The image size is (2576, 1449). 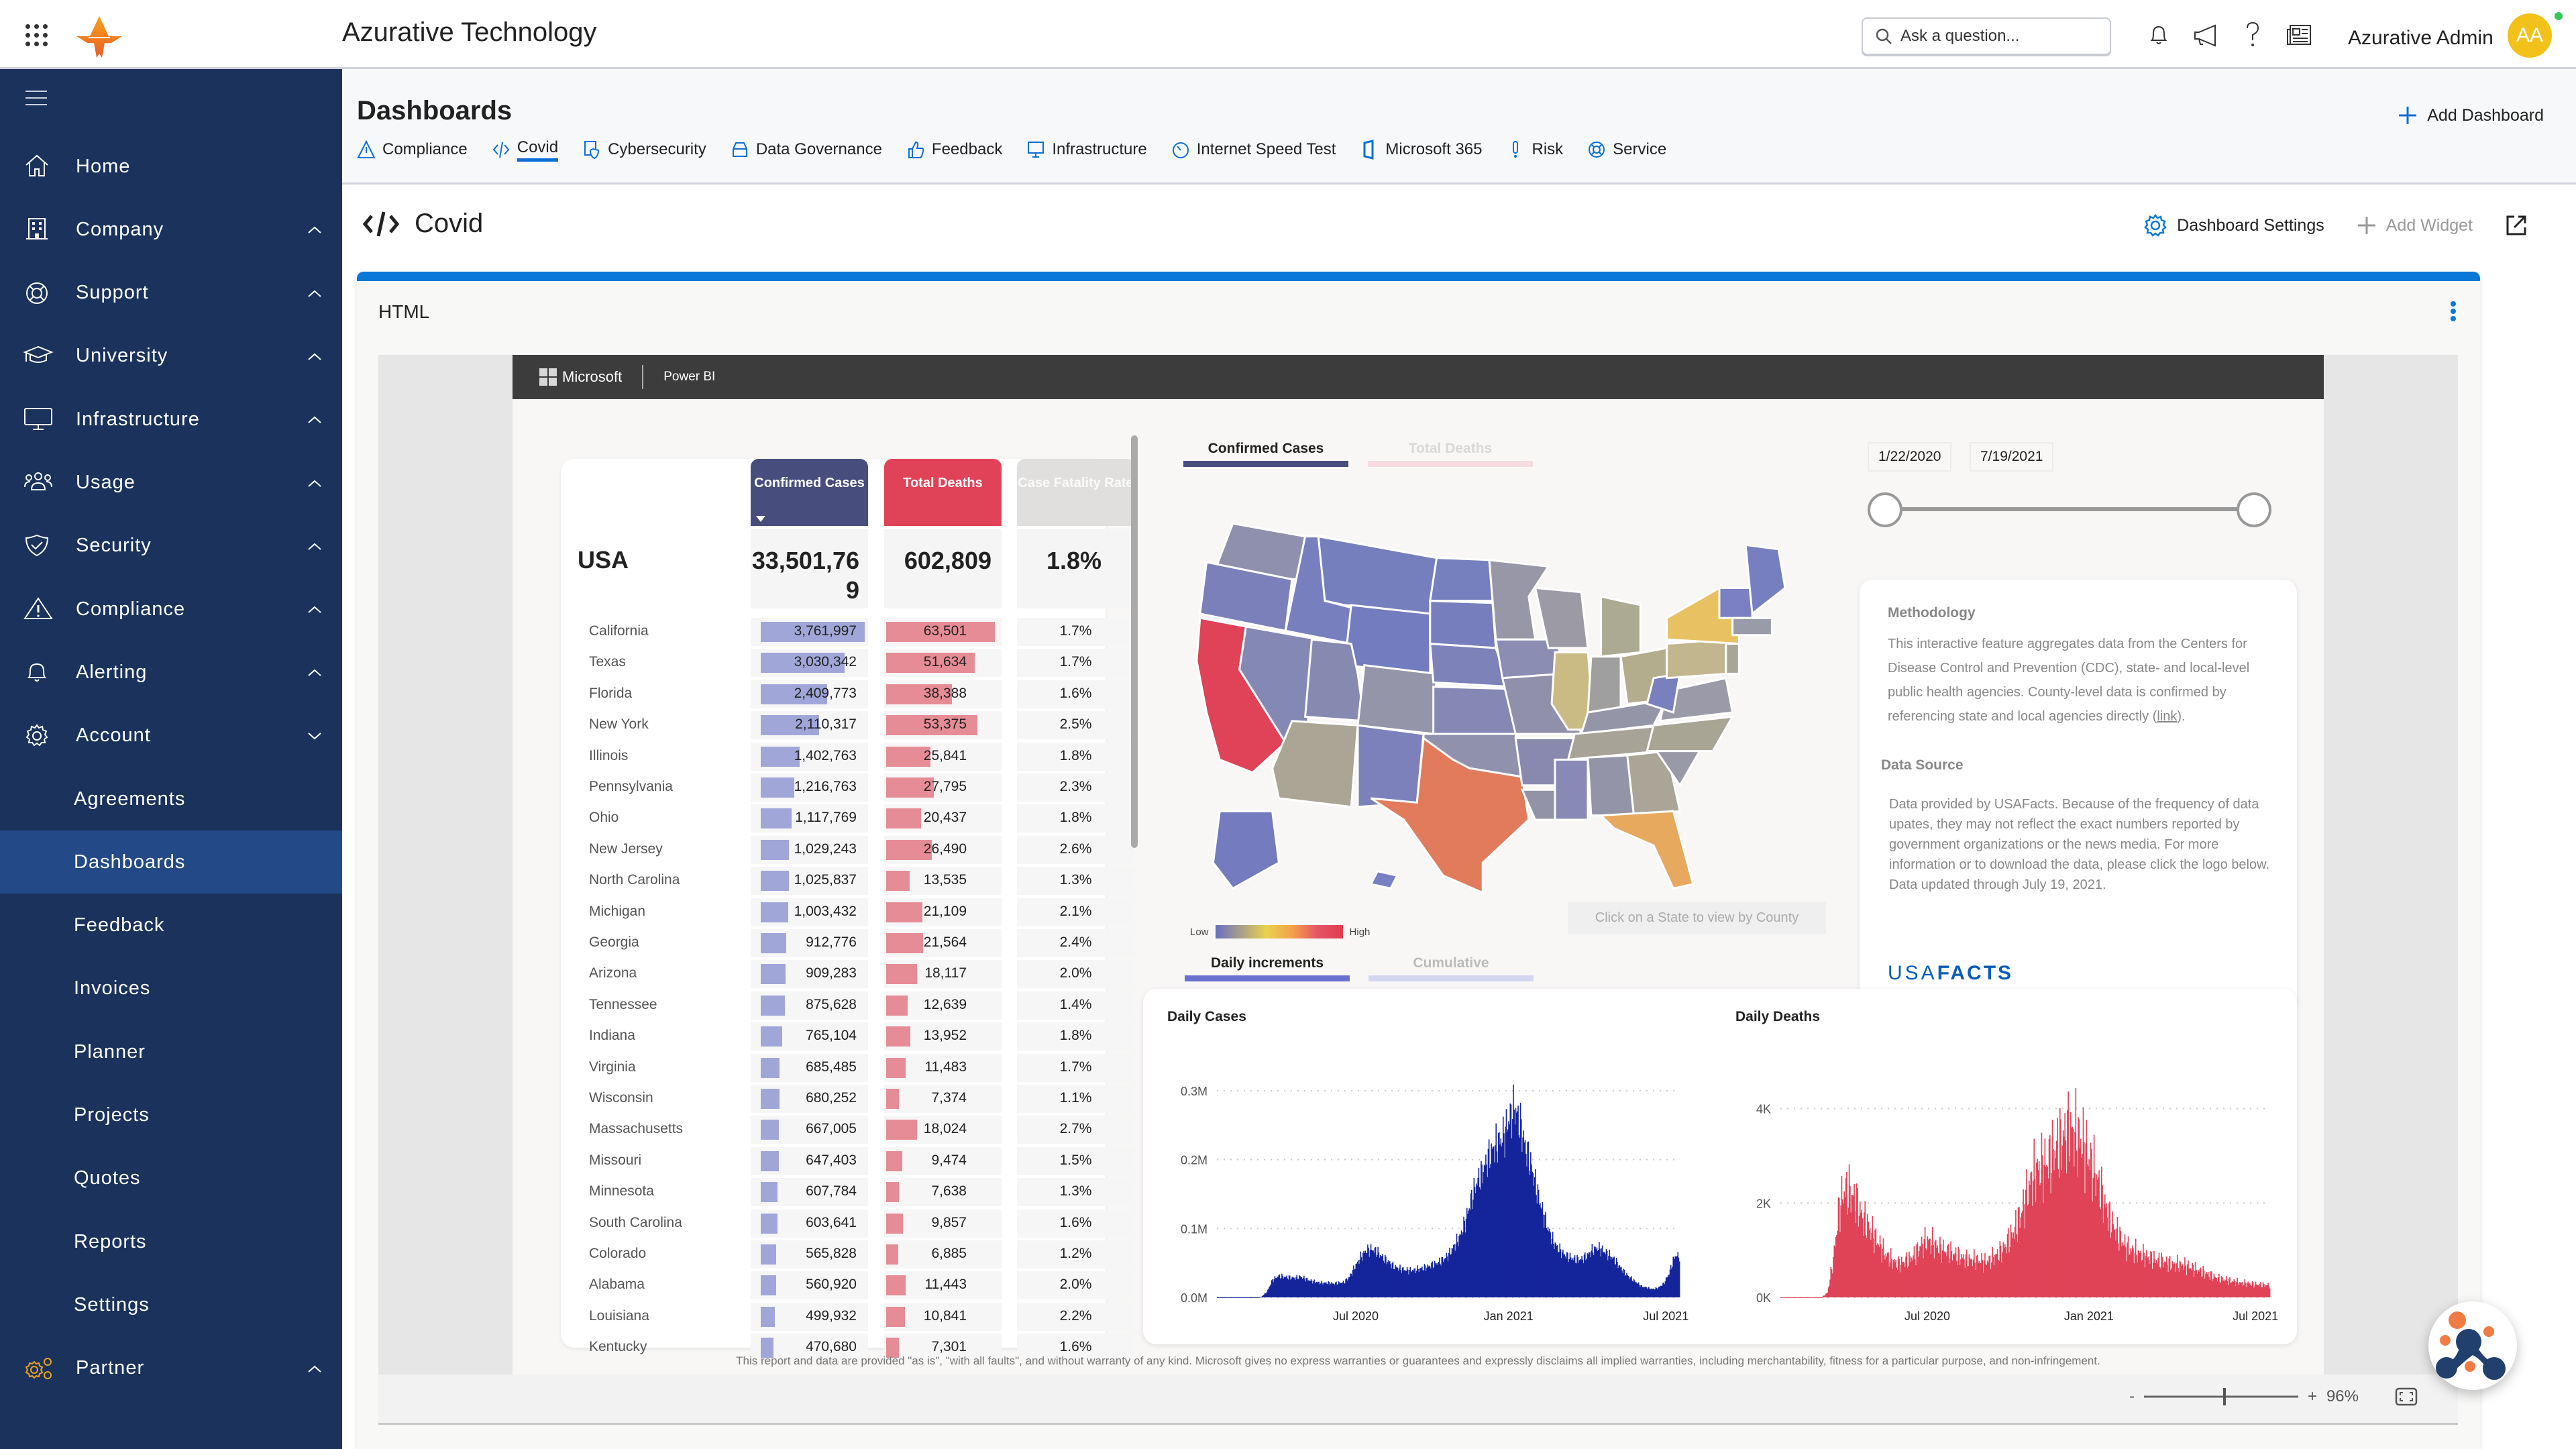 I want to click on sidebar-subitem-settings: Settings, so click(x=171, y=1304).